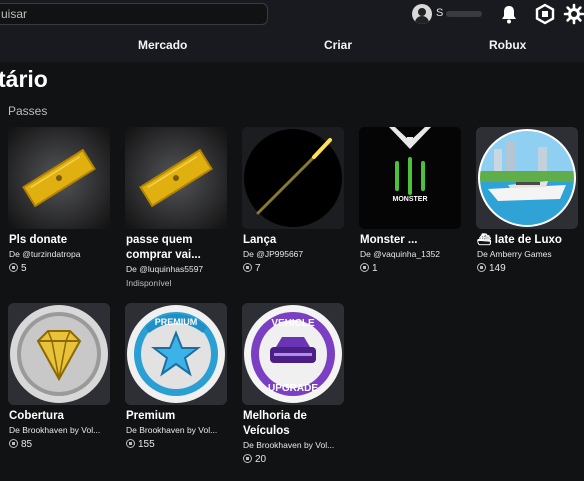  Describe the element at coordinates (497, 268) in the screenshot. I see `price-value: 149` at that location.